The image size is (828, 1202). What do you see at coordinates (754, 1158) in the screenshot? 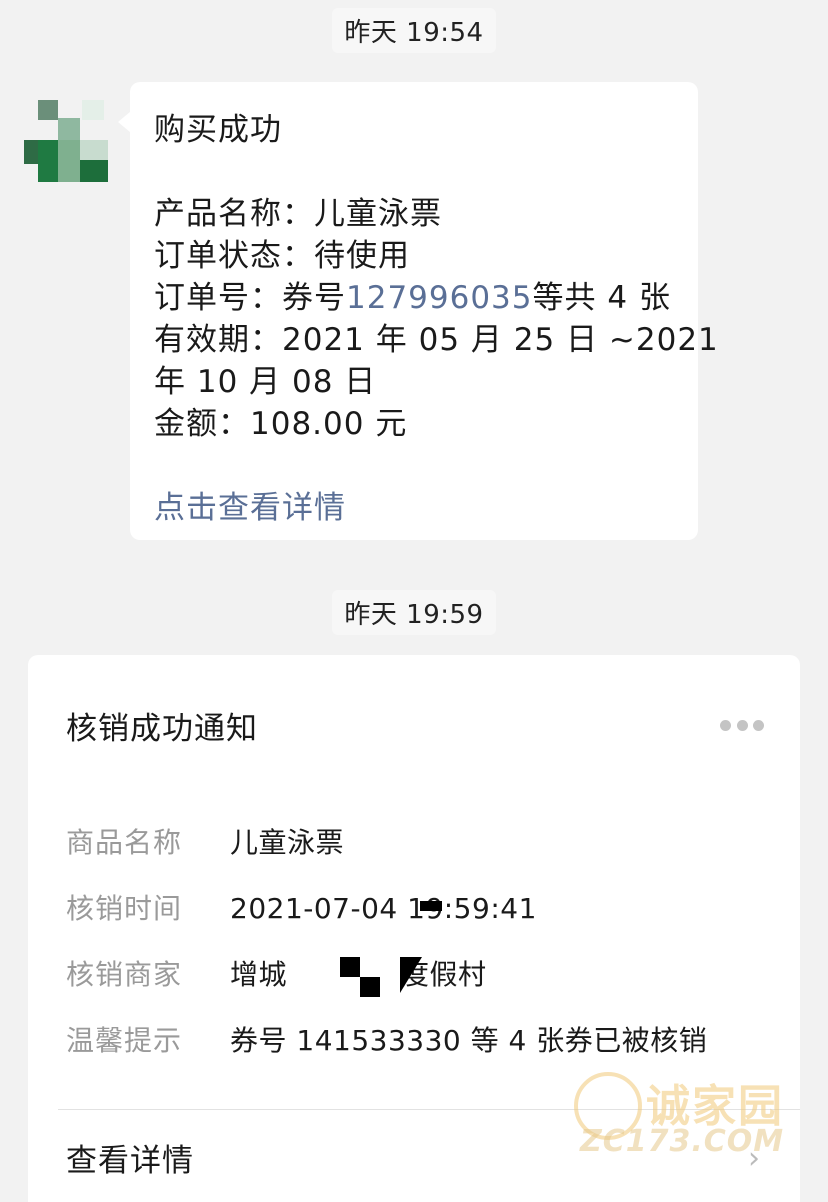
I see `chevron-right-icon: ›` at bounding box center [754, 1158].